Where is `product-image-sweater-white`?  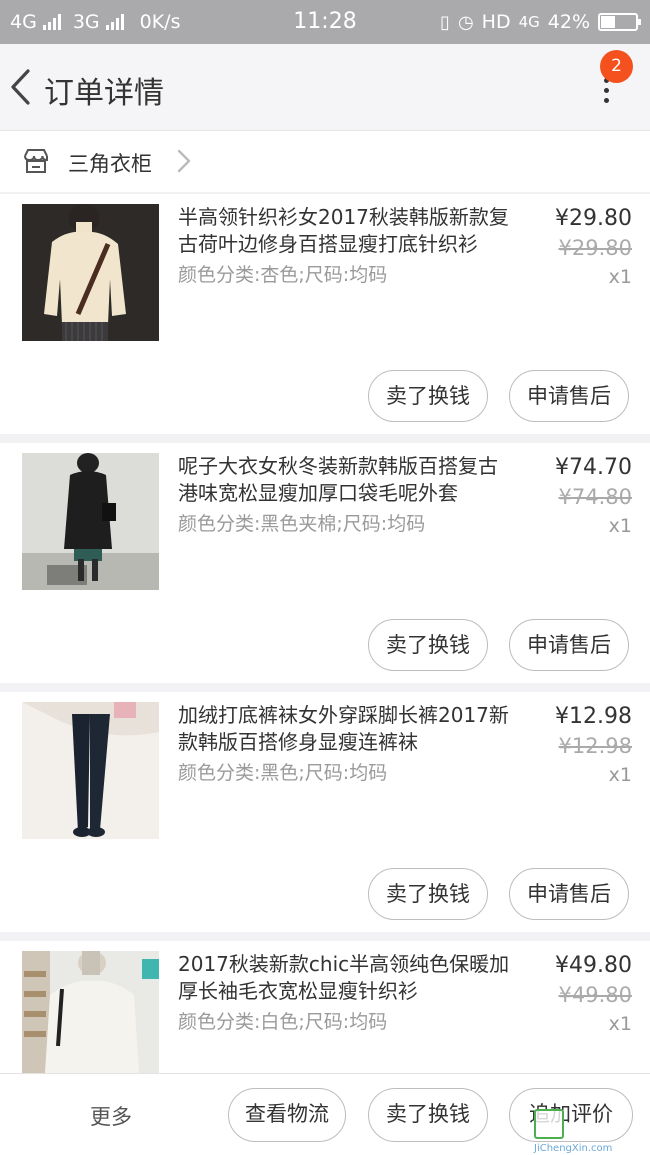 product-image-sweater-white is located at coordinates (90, 1019).